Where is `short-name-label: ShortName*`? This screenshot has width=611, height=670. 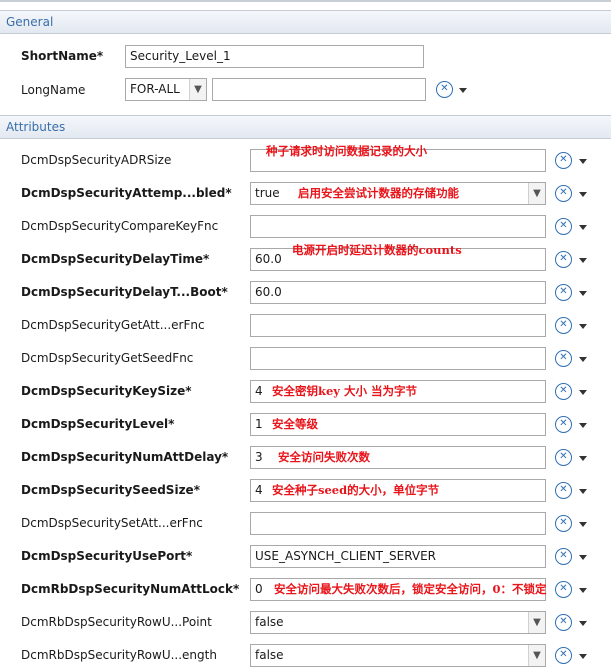 short-name-label: ShortName* is located at coordinates (62, 56).